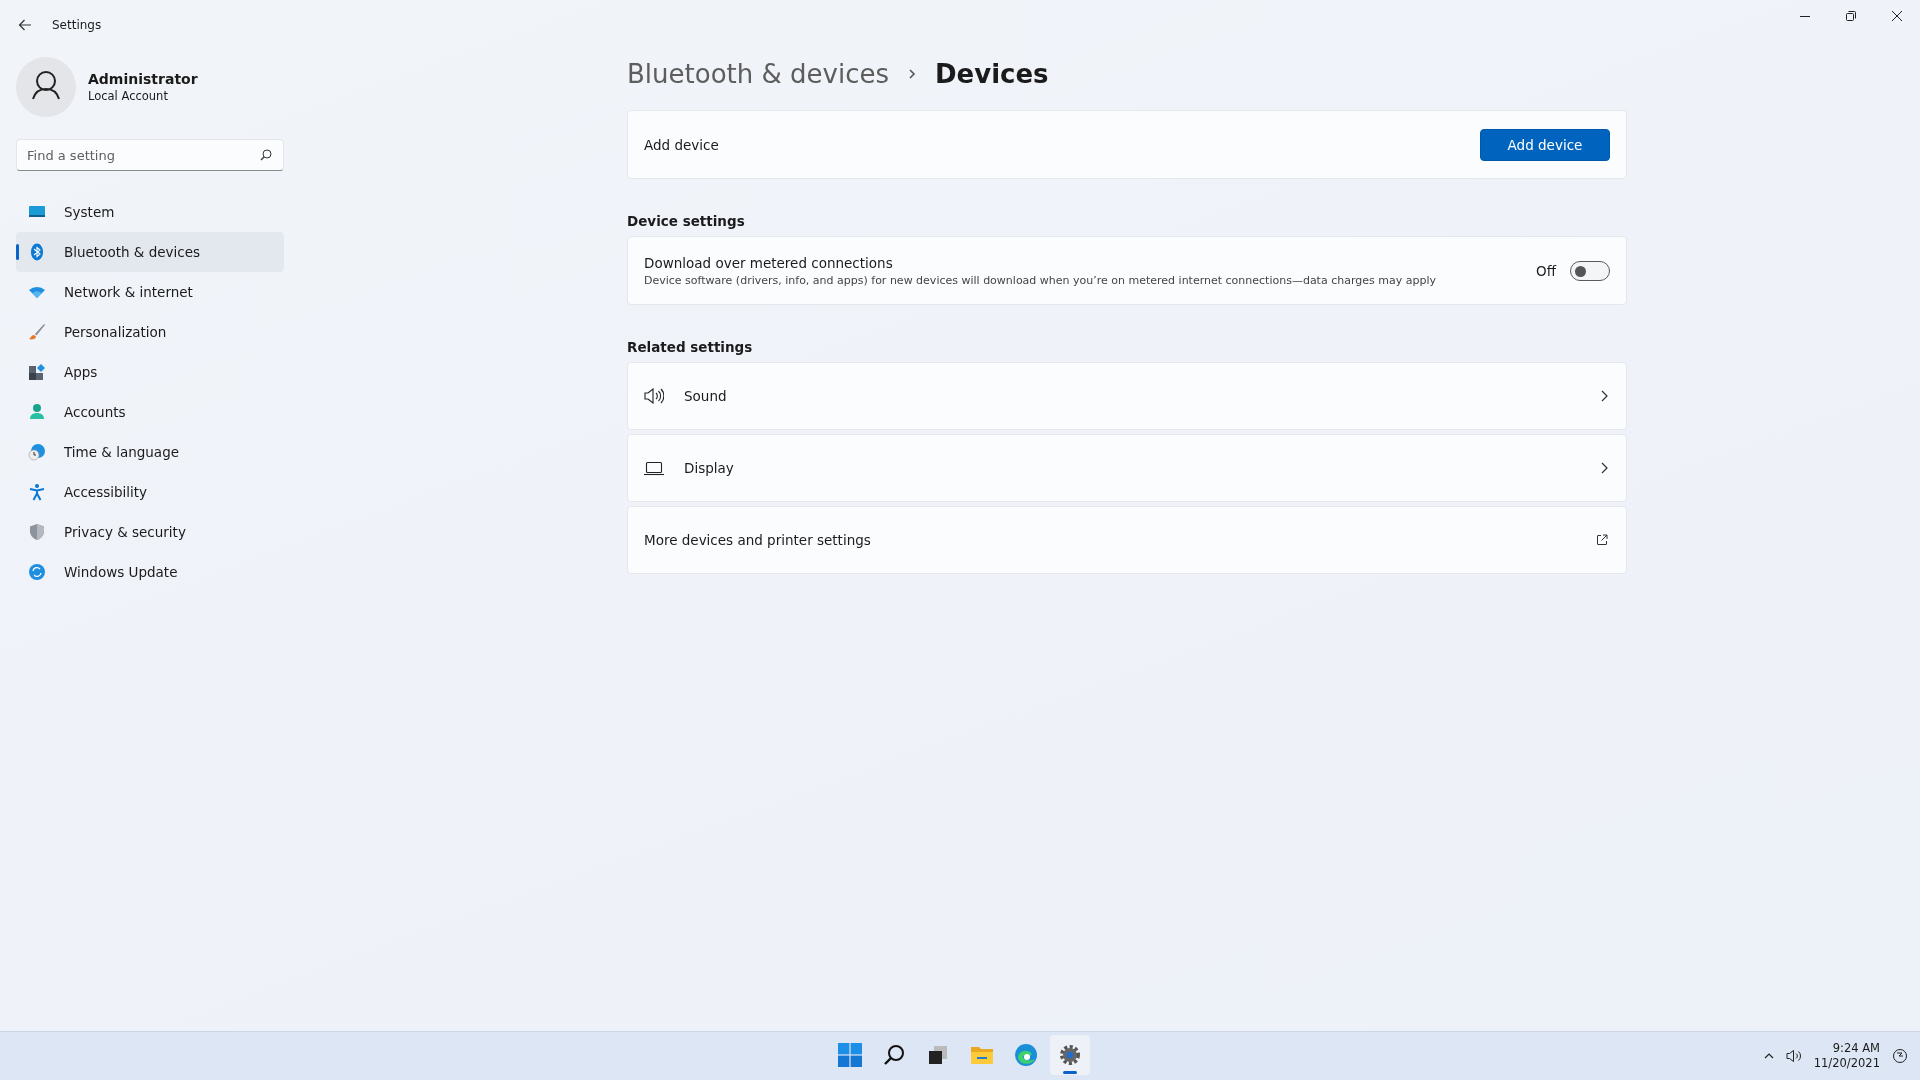 Image resolution: width=1920 pixels, height=1080 pixels. What do you see at coordinates (1897, 16) in the screenshot?
I see `close-icon` at bounding box center [1897, 16].